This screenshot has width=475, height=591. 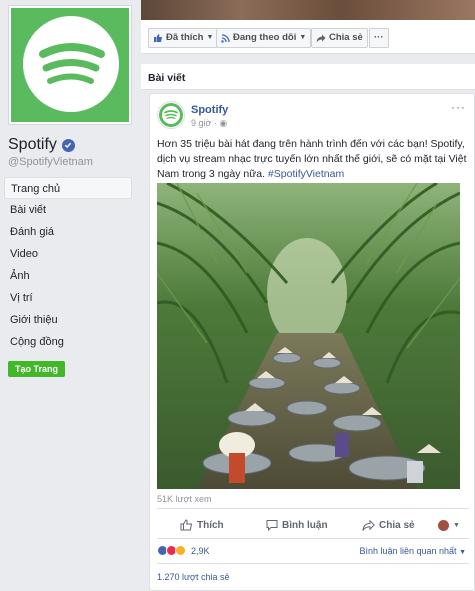 I want to click on post-timestamp: 9 giờ · ◉, so click(x=209, y=123).